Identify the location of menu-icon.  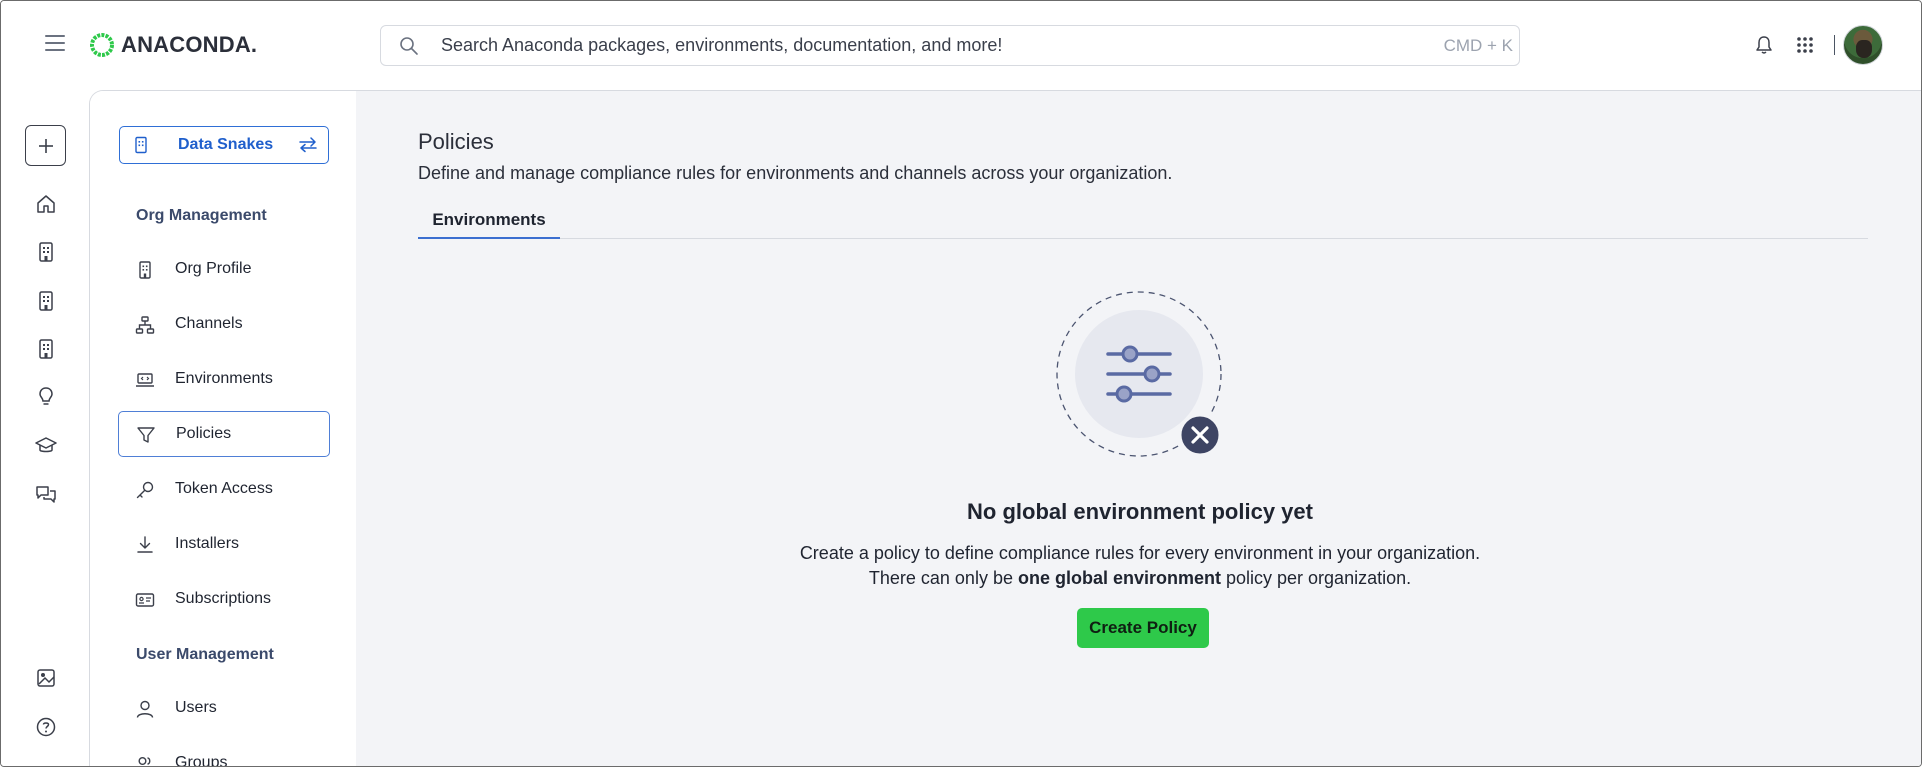
(55, 43).